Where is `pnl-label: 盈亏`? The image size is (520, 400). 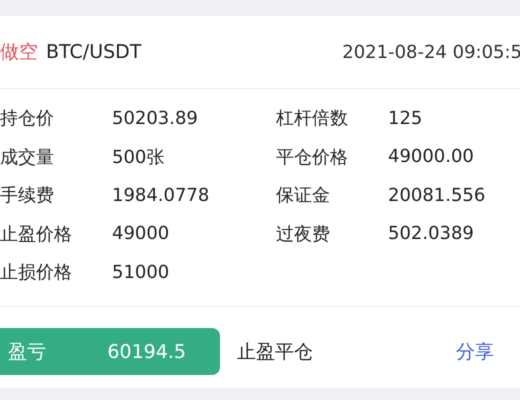
pnl-label: 盈亏 is located at coordinates (27, 352).